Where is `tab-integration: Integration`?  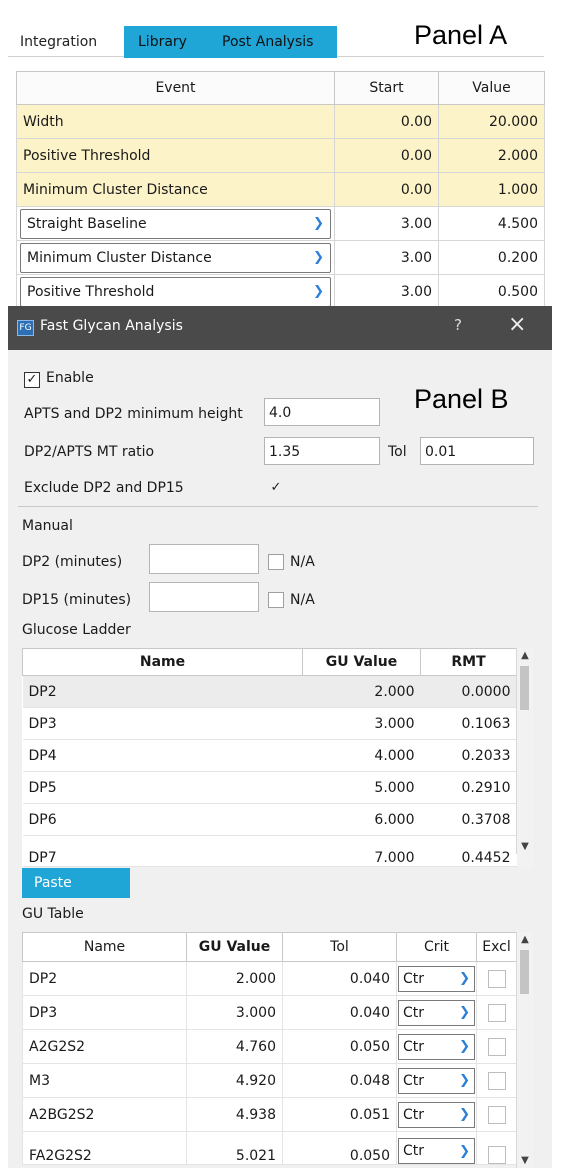
tab-integration: Integration is located at coordinates (58, 42).